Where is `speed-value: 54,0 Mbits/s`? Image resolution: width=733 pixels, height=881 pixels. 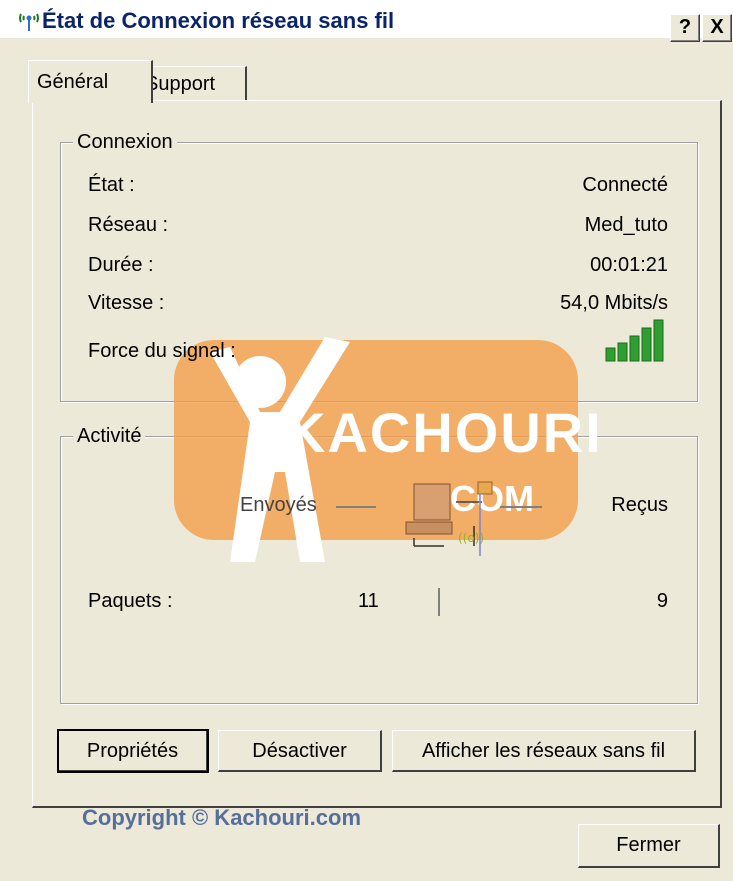
speed-value: 54,0 Mbits/s is located at coordinates (614, 303).